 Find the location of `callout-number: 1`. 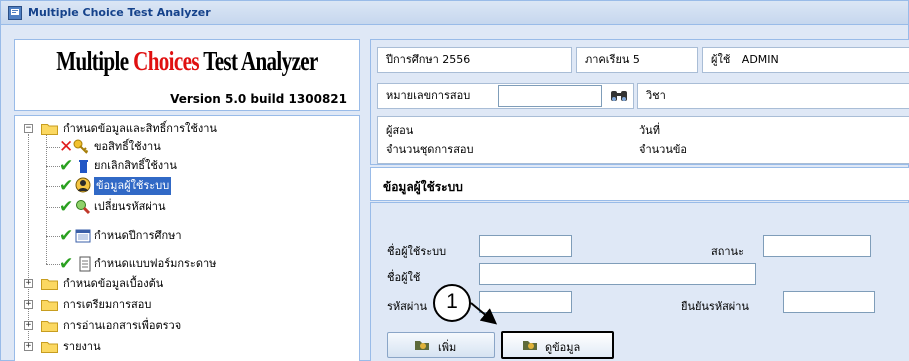

callout-number: 1 is located at coordinates (452, 303).